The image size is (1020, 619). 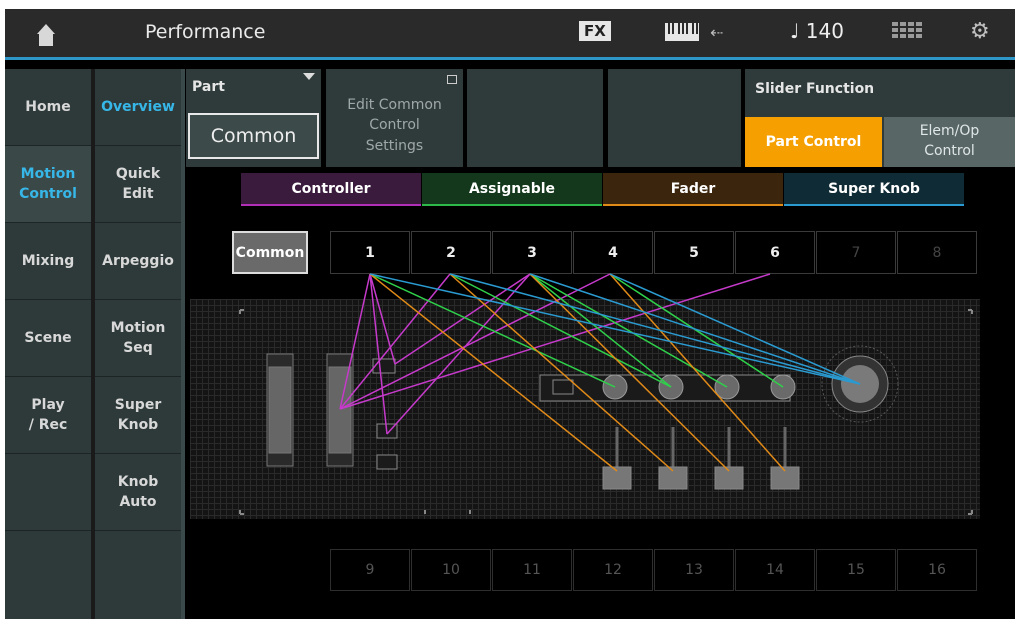 What do you see at coordinates (138, 184) in the screenshot?
I see `nav-quick-edit: Quick Edit` at bounding box center [138, 184].